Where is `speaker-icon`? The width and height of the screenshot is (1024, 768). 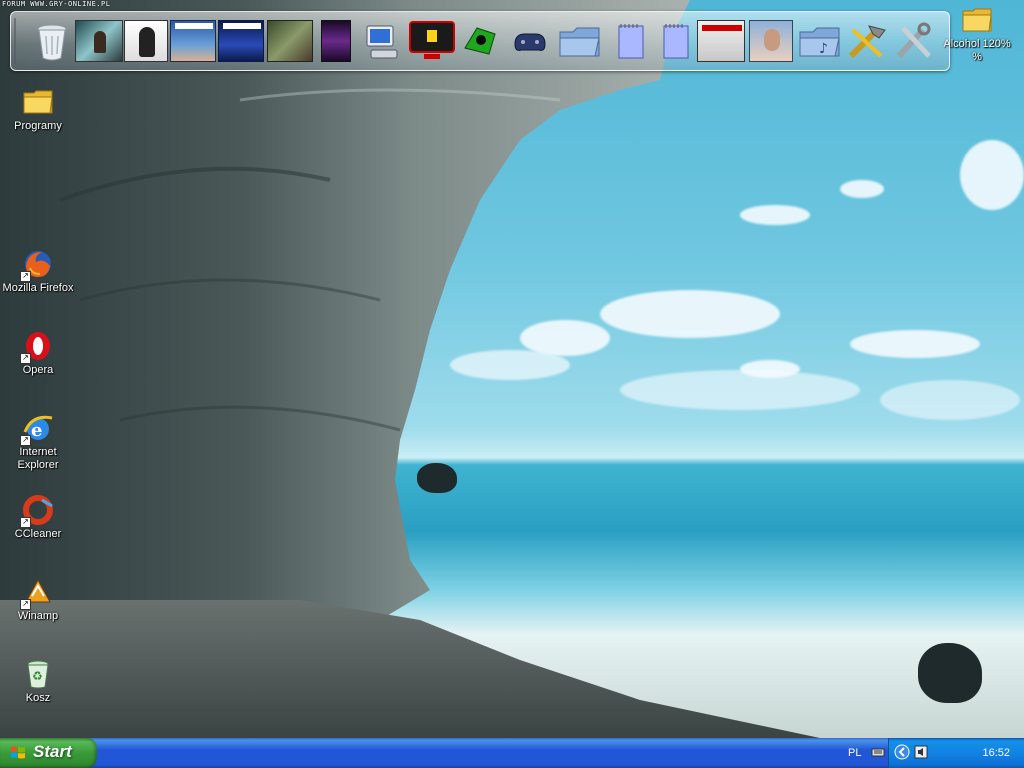
speaker-icon is located at coordinates (921, 754).